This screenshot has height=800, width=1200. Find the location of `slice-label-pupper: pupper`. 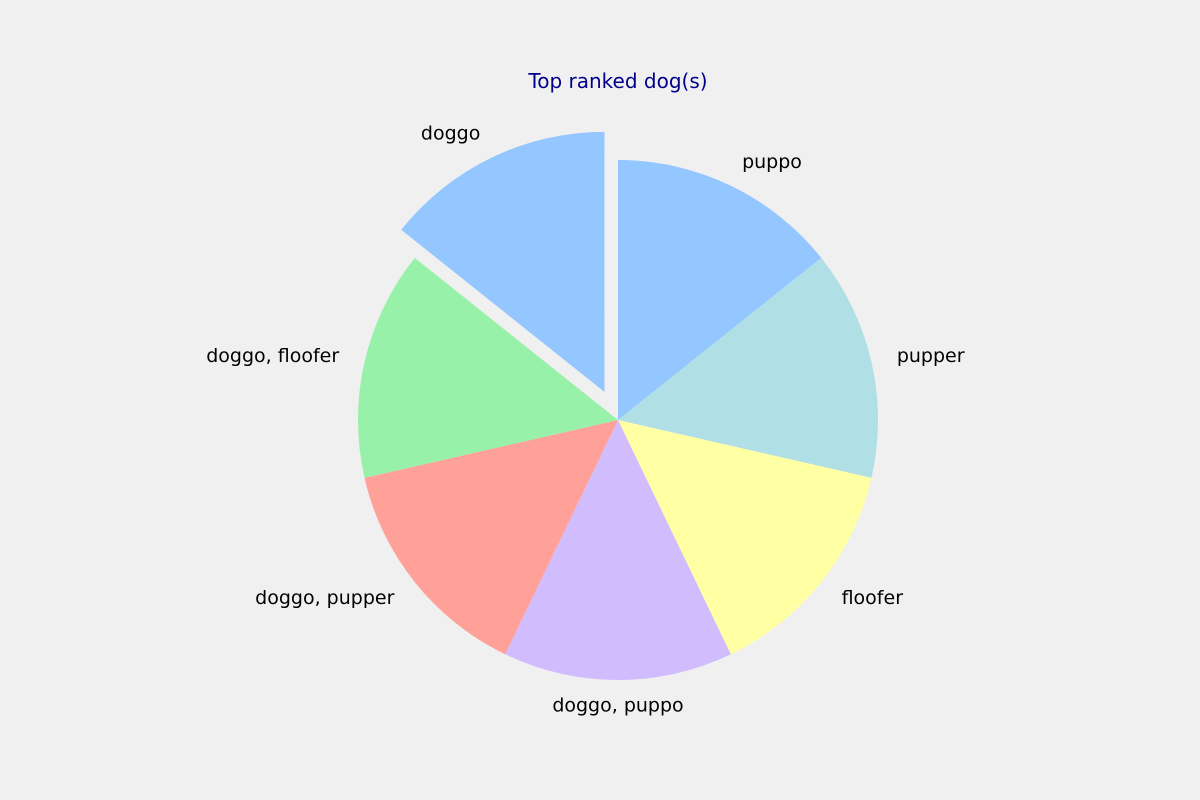

slice-label-pupper: pupper is located at coordinates (931, 356).